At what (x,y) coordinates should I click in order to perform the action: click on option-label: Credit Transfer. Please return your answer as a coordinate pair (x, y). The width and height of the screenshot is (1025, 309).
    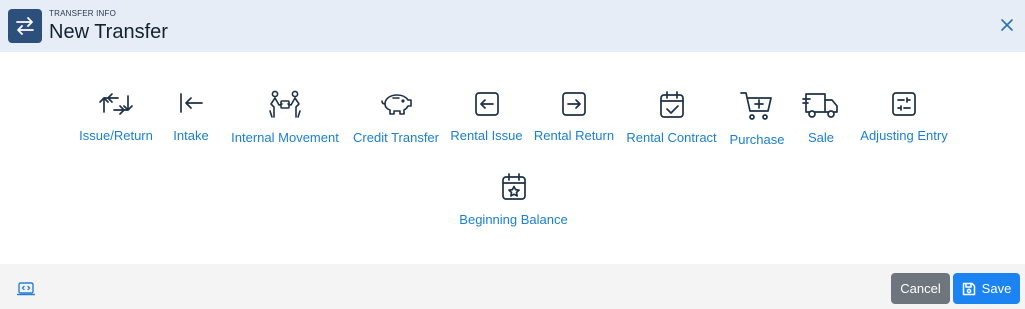
    Looking at the image, I should click on (396, 137).